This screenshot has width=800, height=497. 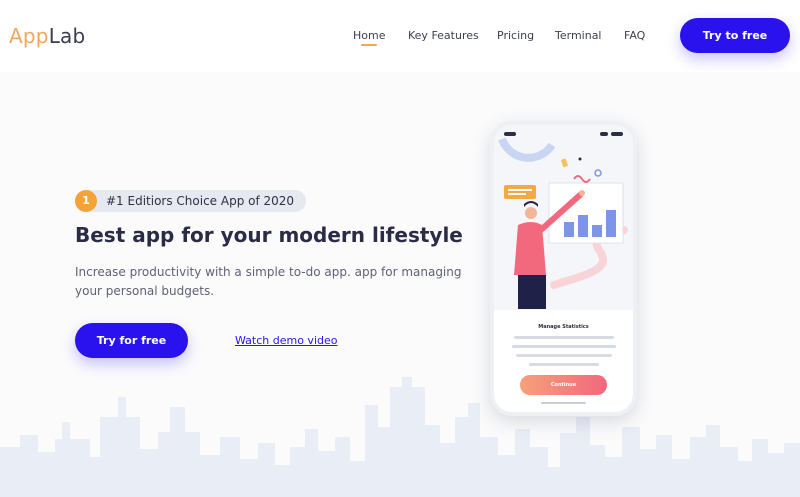 I want to click on try-for-free-button: Try for free, so click(x=131, y=340).